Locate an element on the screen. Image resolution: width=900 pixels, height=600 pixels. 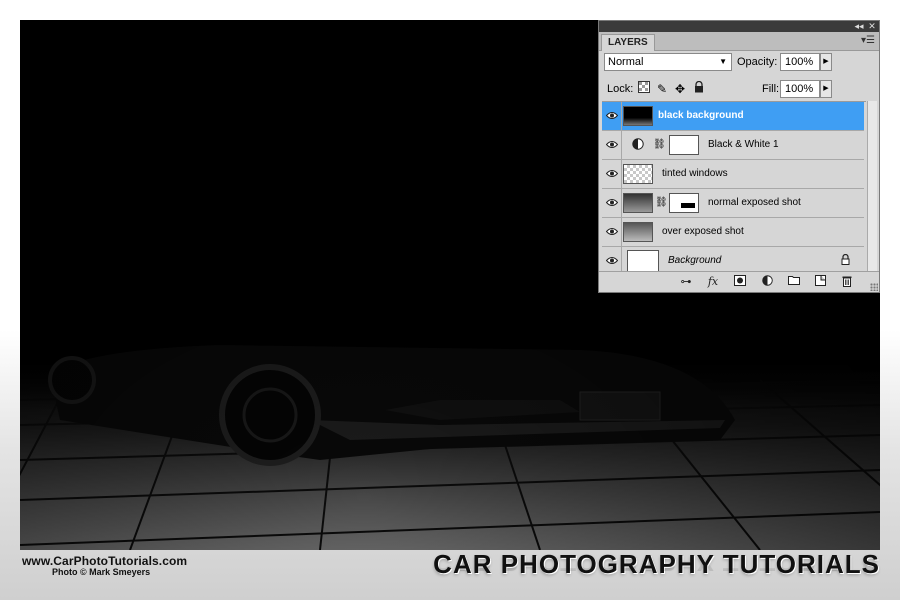
fill-arrow-icon: ▶ is located at coordinates (826, 89).